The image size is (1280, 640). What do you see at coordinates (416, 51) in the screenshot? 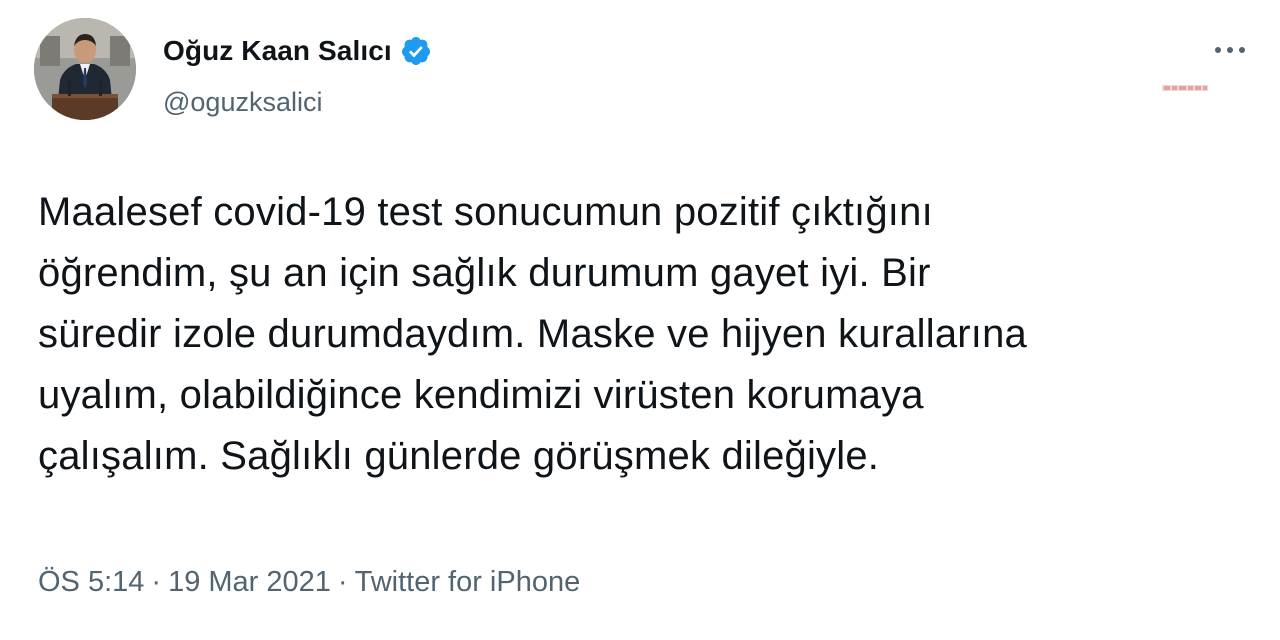
I see `verified-badge-icon` at bounding box center [416, 51].